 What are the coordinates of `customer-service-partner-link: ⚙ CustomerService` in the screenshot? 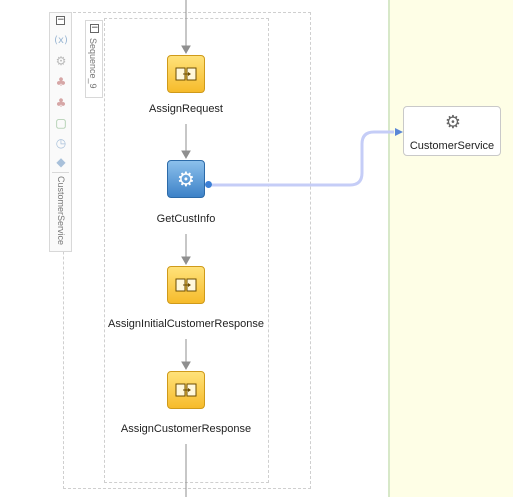 It's located at (452, 131).